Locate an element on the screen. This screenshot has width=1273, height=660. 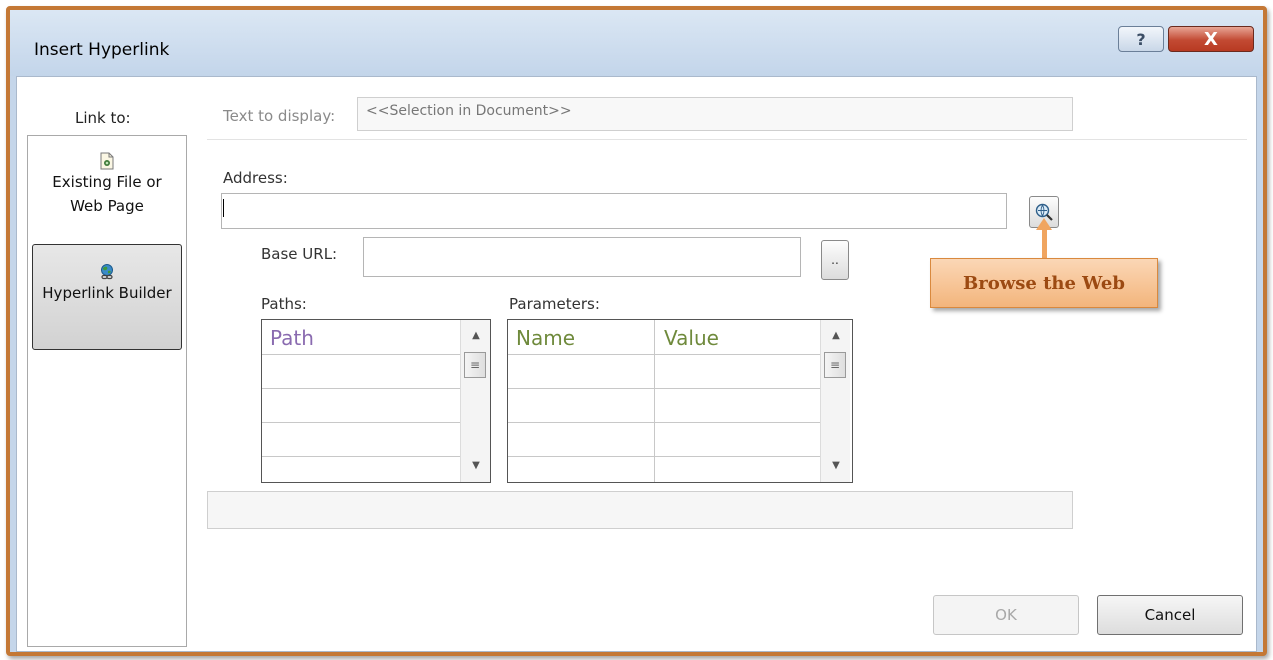
link-to-hyperlink-builder: Hyperlink Builder is located at coordinates (107, 297).